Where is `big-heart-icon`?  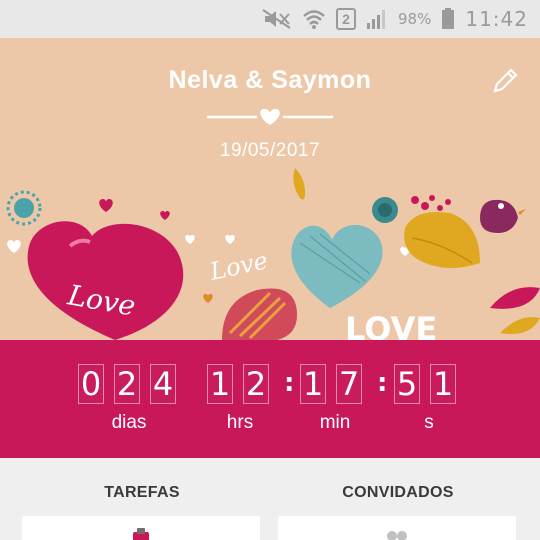 big-heart-icon is located at coordinates (105, 280).